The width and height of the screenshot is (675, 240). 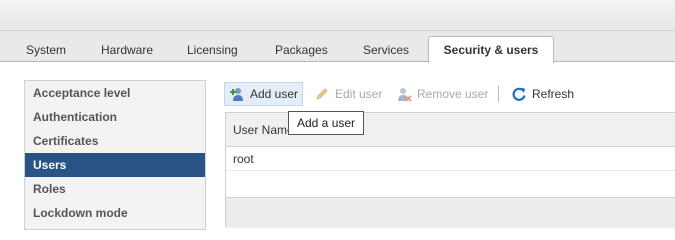 I want to click on edit-user-label: Edit user, so click(x=359, y=94).